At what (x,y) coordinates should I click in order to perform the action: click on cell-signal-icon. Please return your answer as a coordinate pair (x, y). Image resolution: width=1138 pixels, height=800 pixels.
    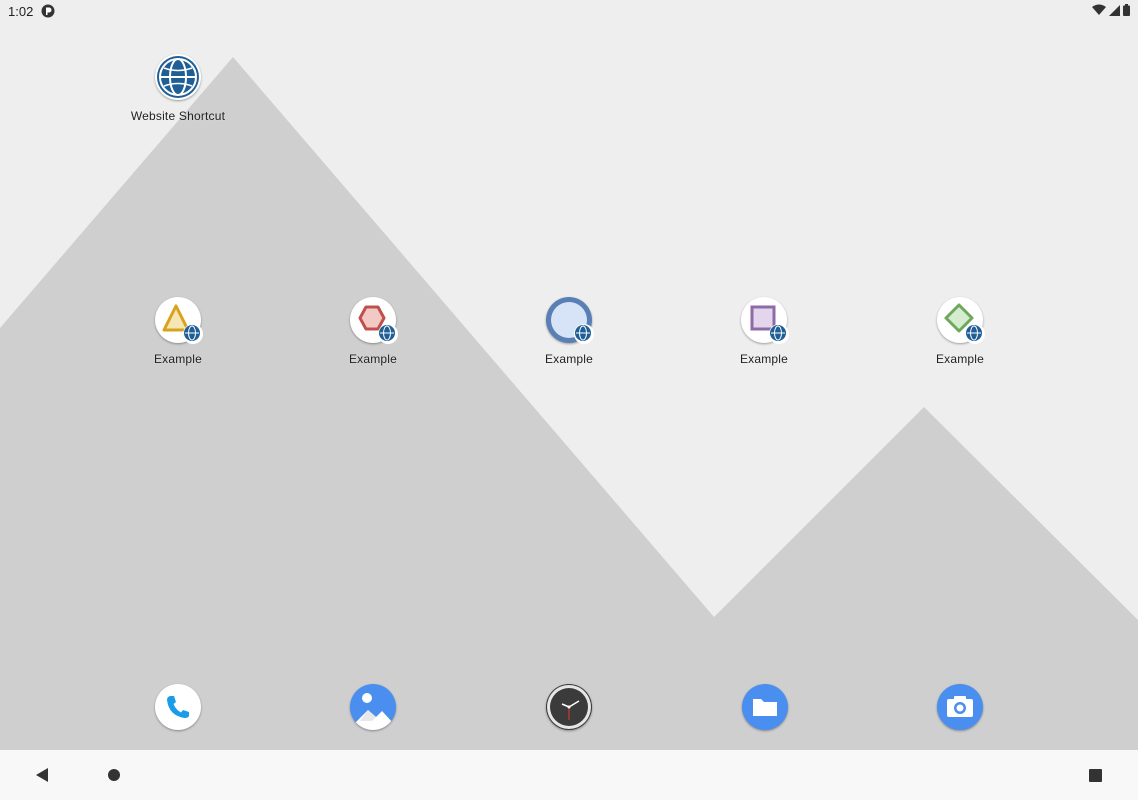
    Looking at the image, I should click on (1114, 10).